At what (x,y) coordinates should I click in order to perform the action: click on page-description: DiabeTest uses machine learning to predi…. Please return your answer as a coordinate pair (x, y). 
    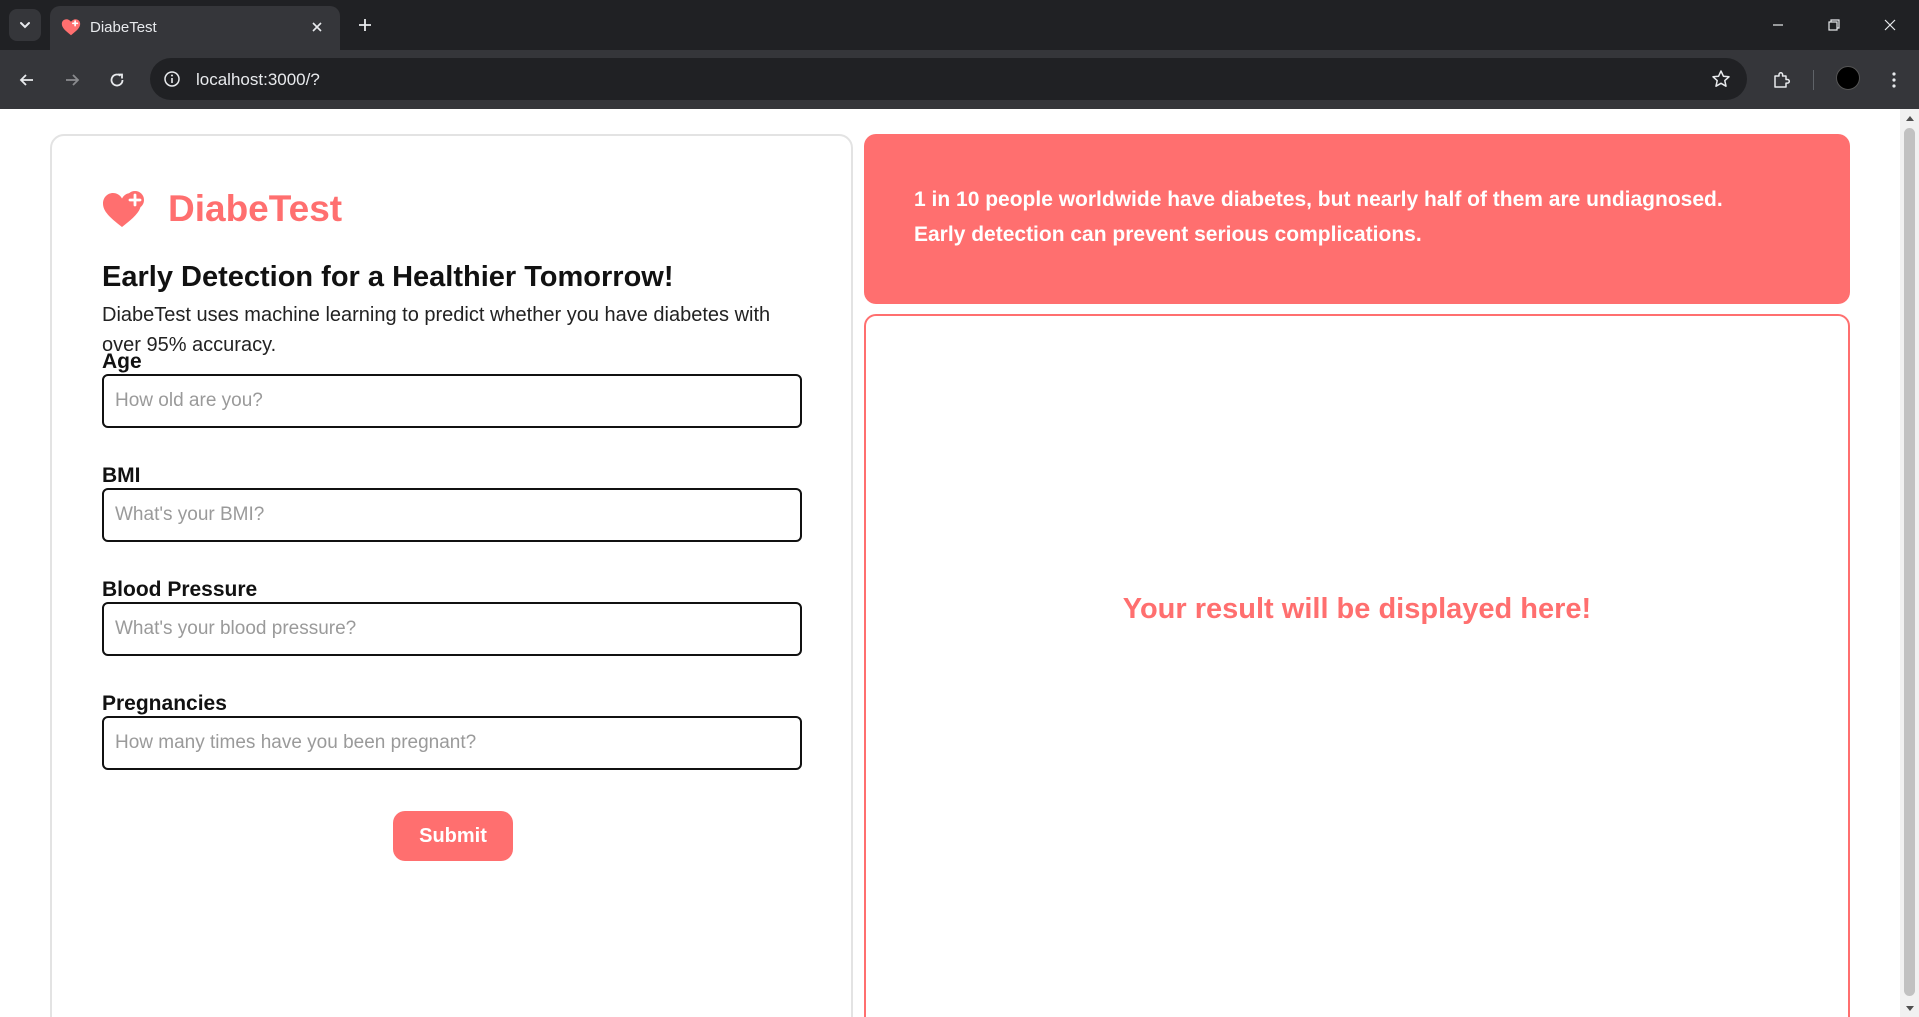
    Looking at the image, I should click on (436, 330).